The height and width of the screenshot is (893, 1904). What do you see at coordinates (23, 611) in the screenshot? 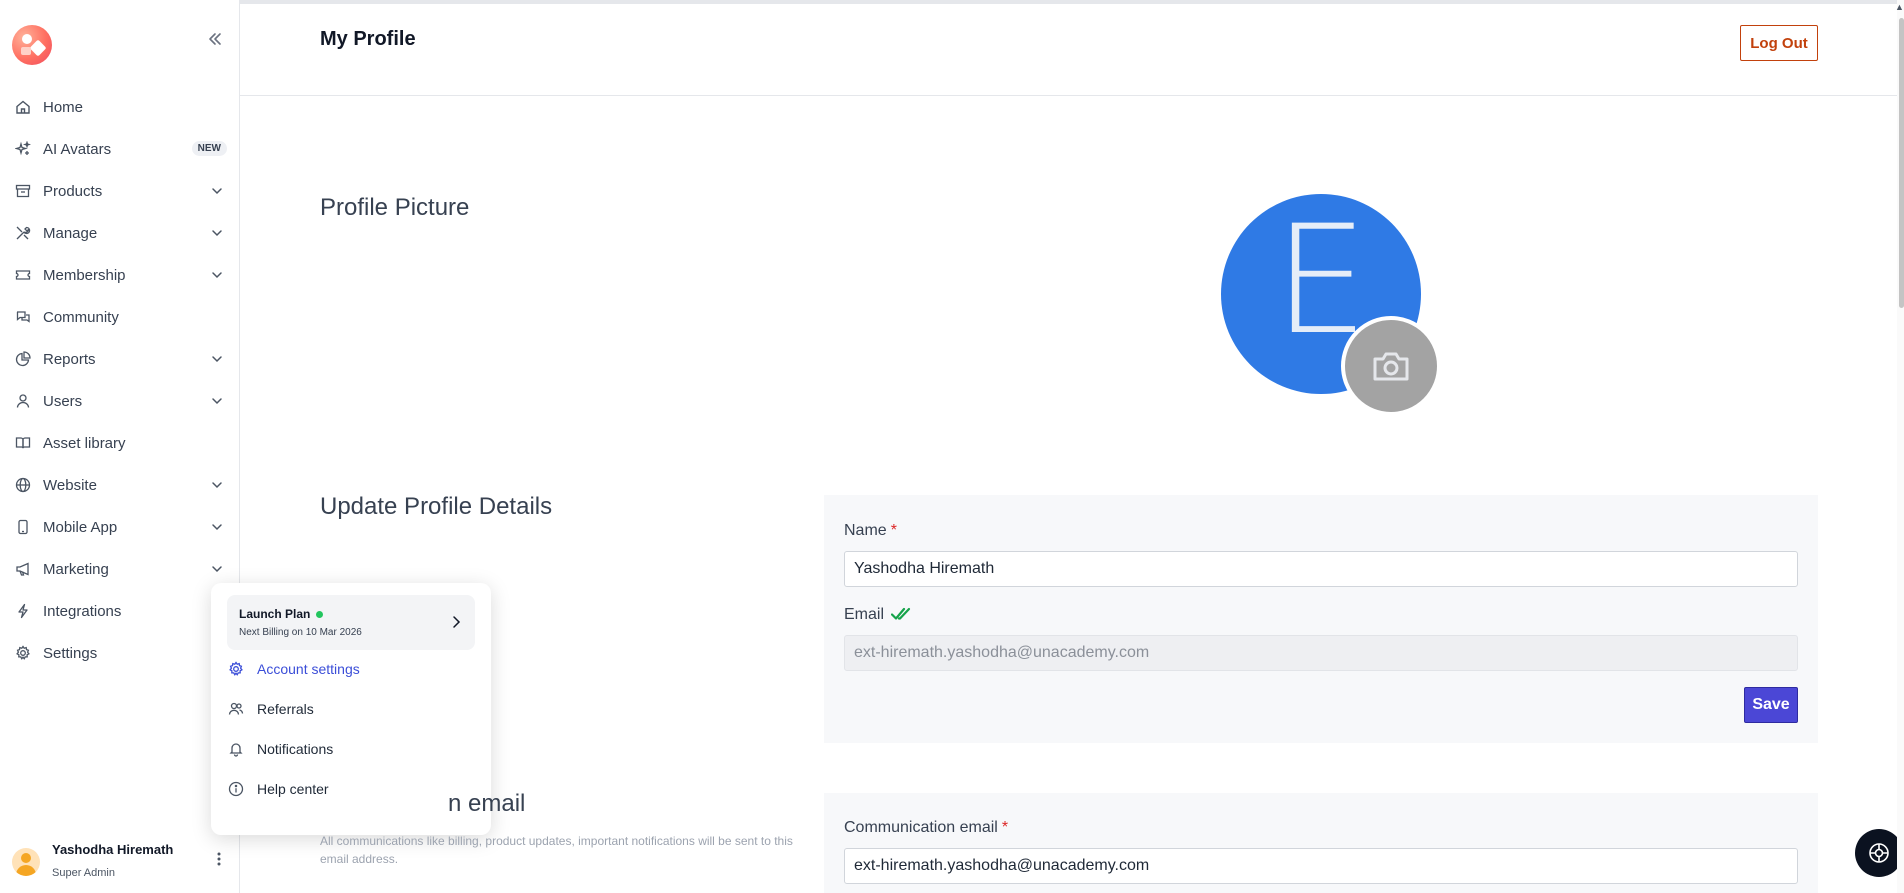
I see `bolt-icon` at bounding box center [23, 611].